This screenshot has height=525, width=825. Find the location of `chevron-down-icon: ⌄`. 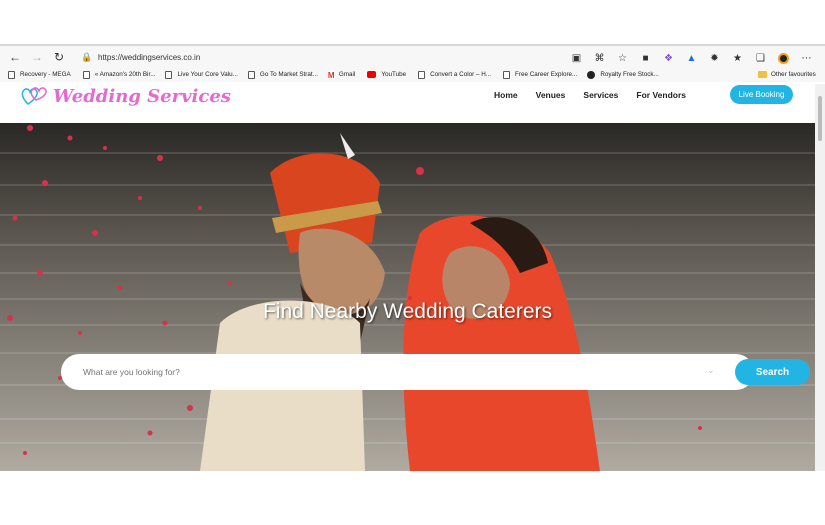

chevron-down-icon: ⌄ is located at coordinates (711, 370).